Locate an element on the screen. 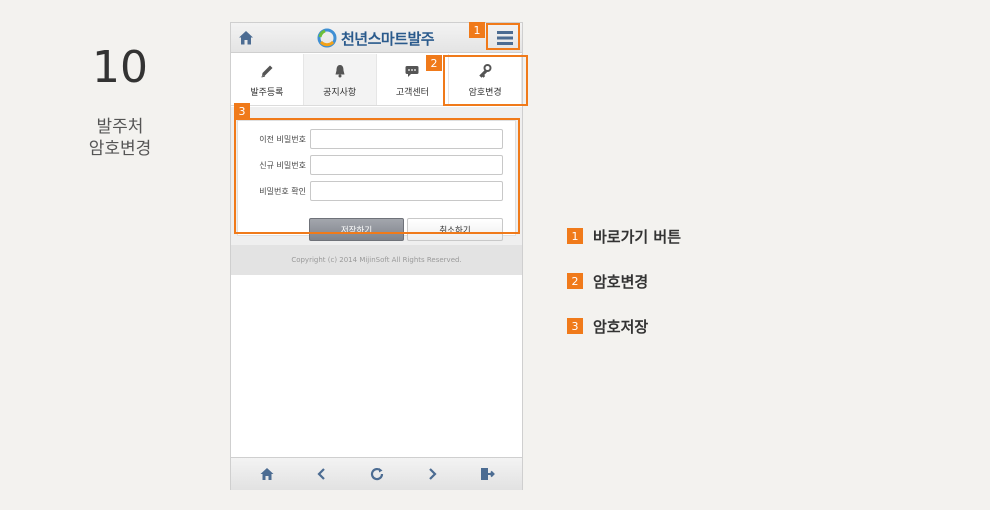 The height and width of the screenshot is (510, 990). new-password-row: 신규 비밀번호 is located at coordinates (377, 165).